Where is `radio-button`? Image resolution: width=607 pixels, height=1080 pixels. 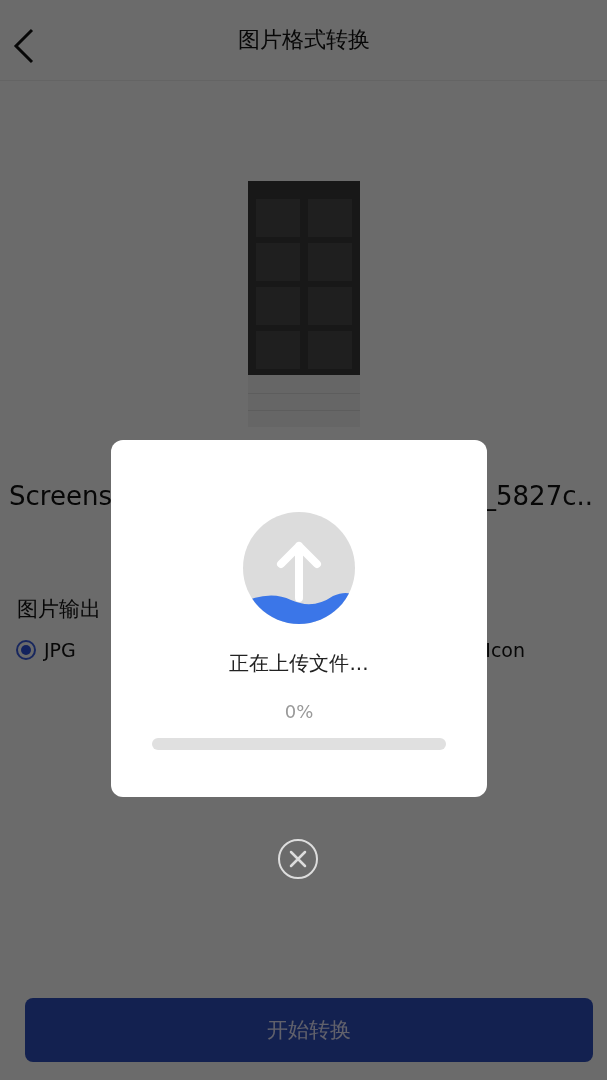 radio-button is located at coordinates (26, 650).